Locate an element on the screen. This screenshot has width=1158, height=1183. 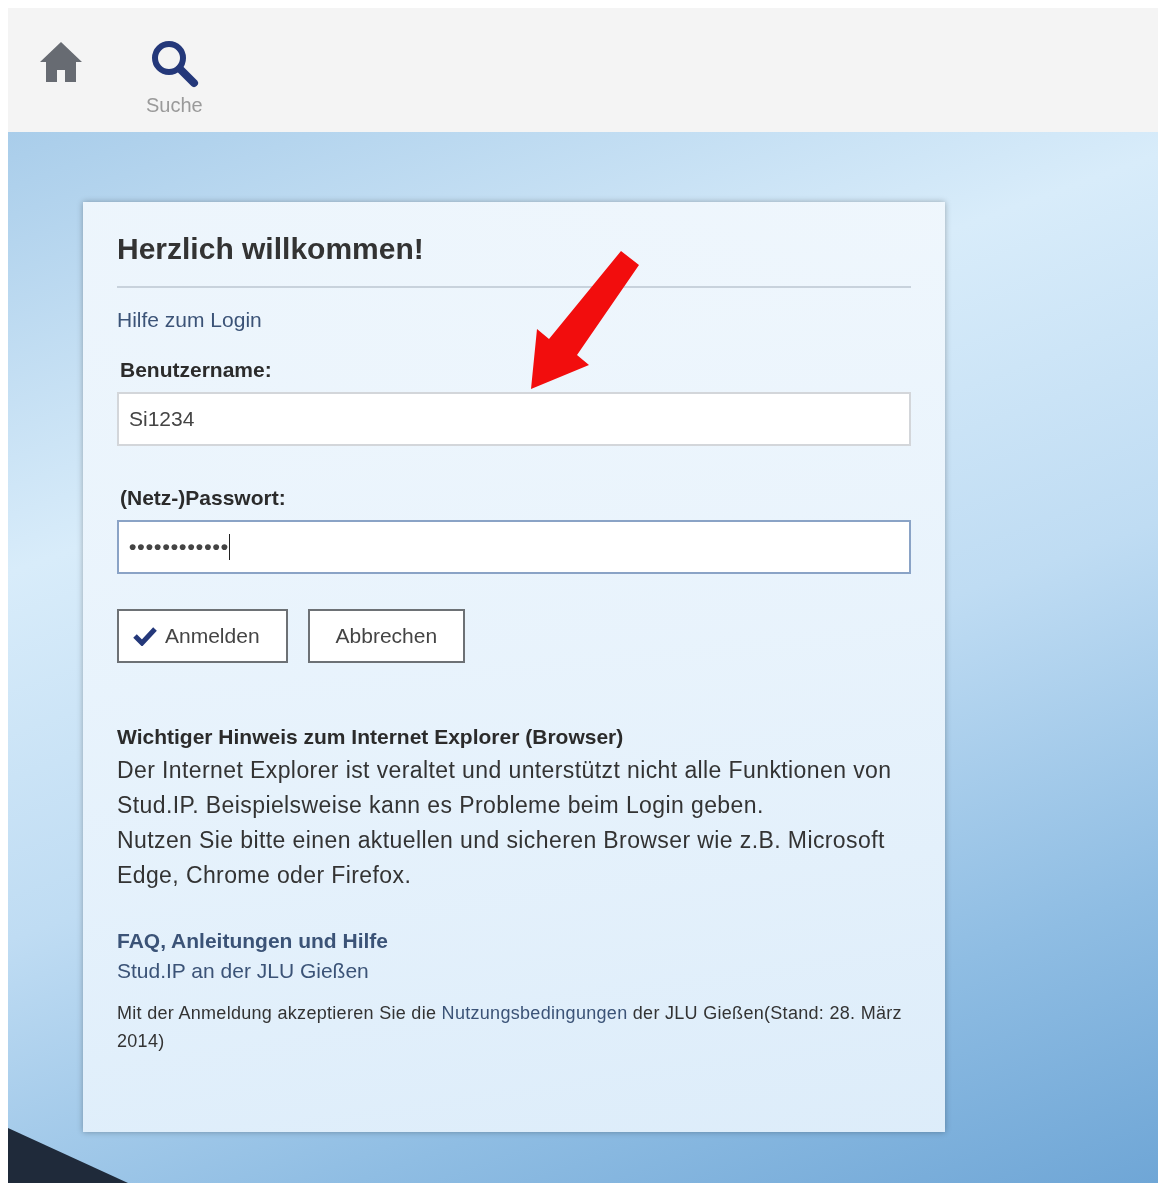
field-label: (Netz-)Passwort: is located at coordinates (203, 498).